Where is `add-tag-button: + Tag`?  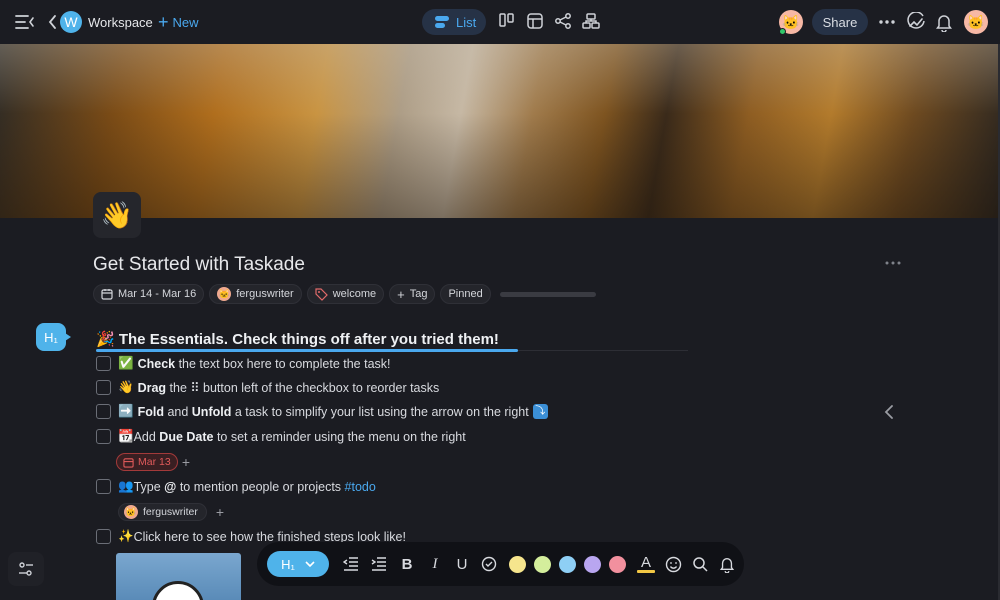 add-tag-button: + Tag is located at coordinates (412, 294).